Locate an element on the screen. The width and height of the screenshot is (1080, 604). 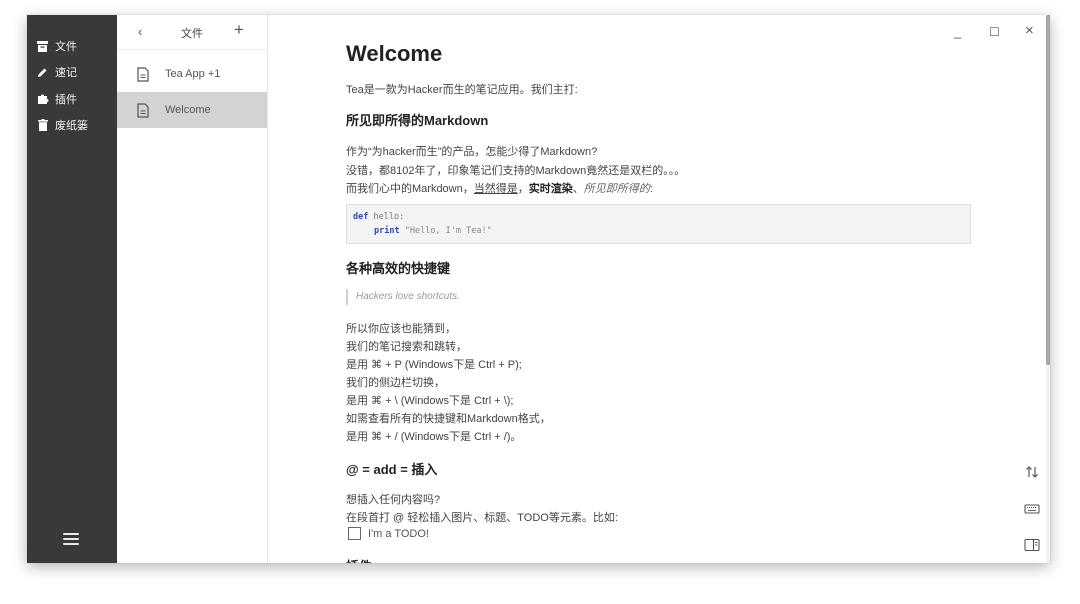
main-sidebar: 文件 速记 插件 废纸篓 is located at coordinates (72, 289).